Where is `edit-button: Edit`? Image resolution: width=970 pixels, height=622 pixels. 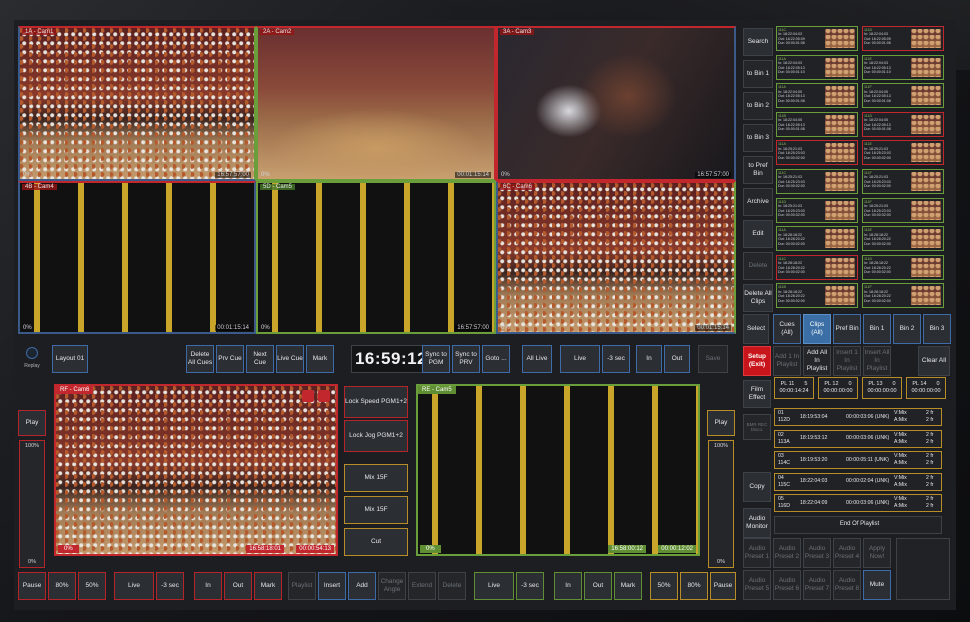 edit-button: Edit is located at coordinates (758, 234).